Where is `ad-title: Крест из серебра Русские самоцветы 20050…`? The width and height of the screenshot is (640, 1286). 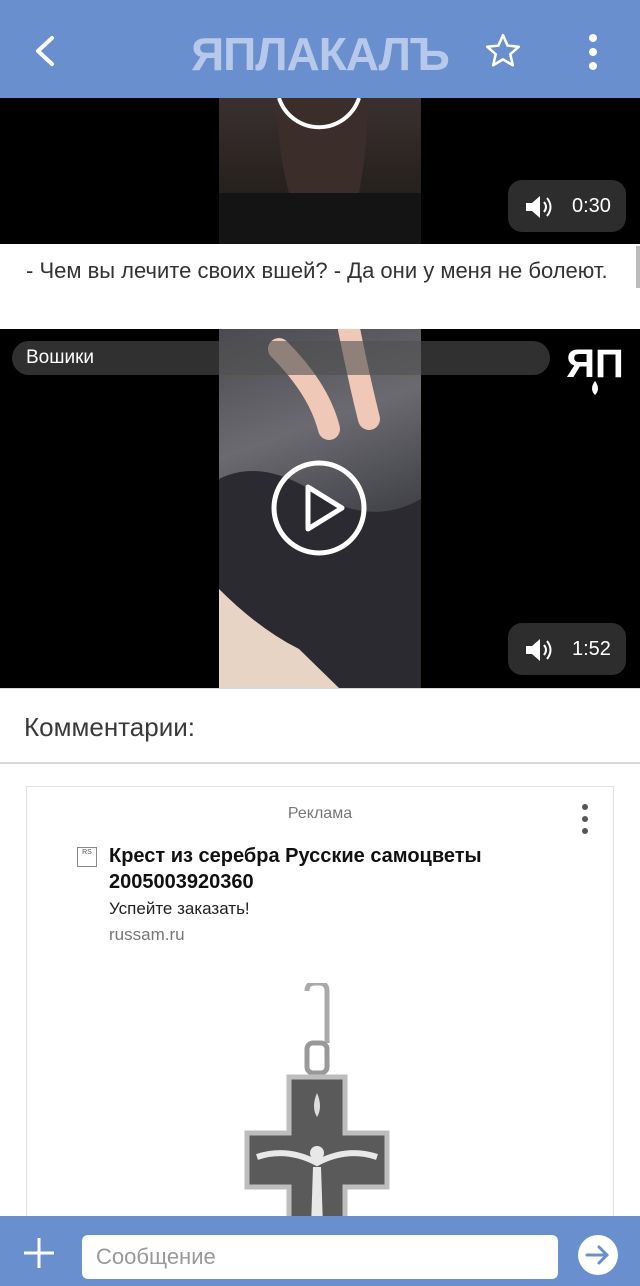
ad-title: Крест из серебра Русские самоцветы 20050… is located at coordinates (339, 869).